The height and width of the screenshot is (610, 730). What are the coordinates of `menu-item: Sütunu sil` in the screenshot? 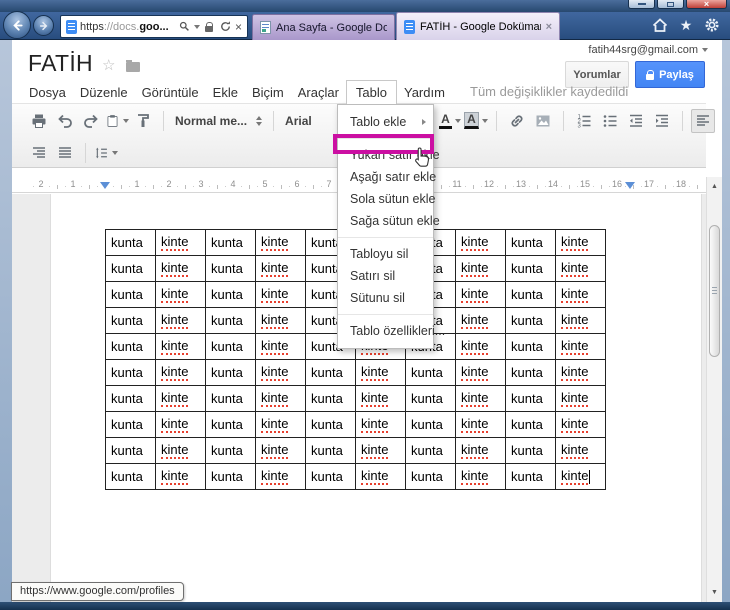 It's located at (385, 298).